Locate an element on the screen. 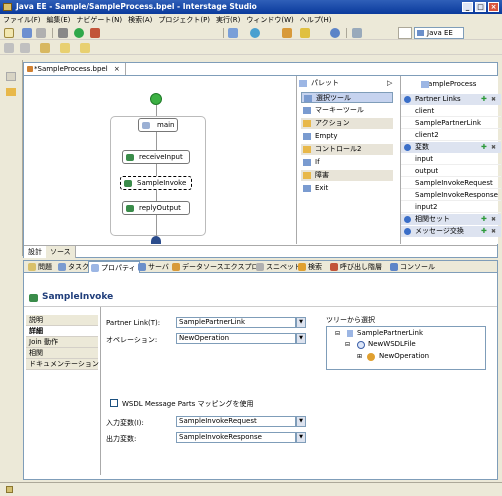 The height and width of the screenshot is (496, 502). menu-search: 検索(A) is located at coordinates (140, 20).